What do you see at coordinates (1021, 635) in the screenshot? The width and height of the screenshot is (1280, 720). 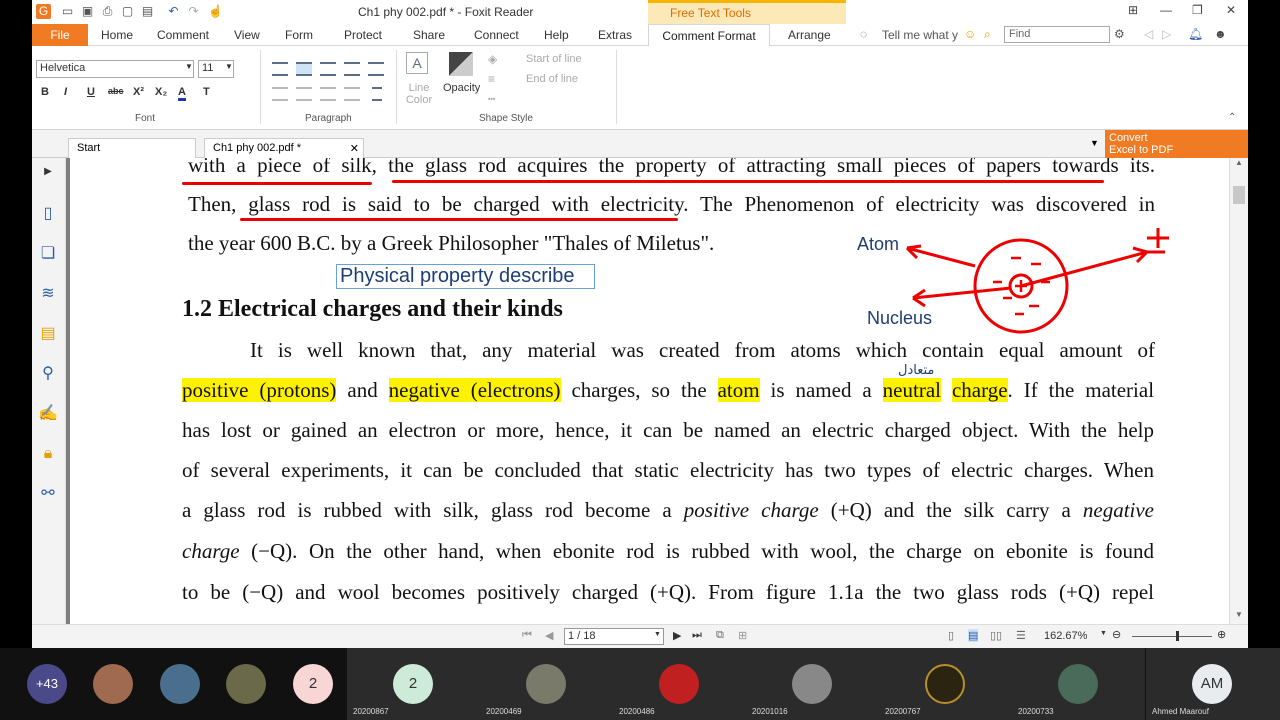 I see `continuous-facing-icon: ☰` at bounding box center [1021, 635].